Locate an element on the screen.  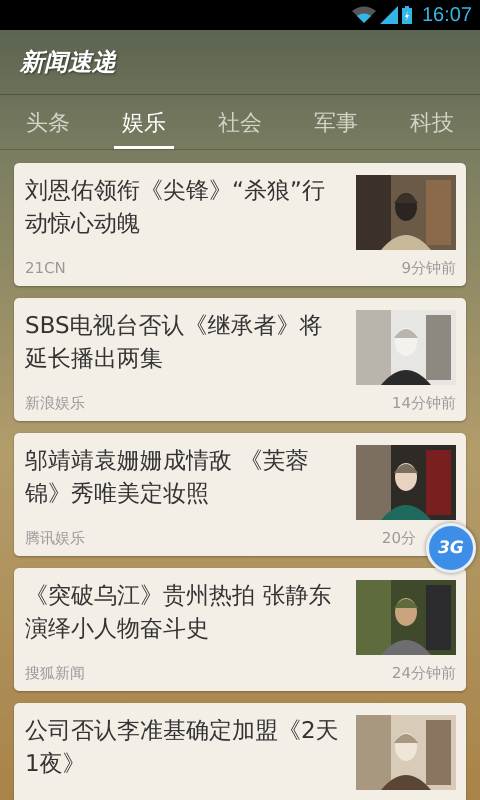
news-card: 《突破乌江》贵州热拍 张静东演绎小人物奋斗史 搜狐新闻 24分钟前 is located at coordinates (240, 629).